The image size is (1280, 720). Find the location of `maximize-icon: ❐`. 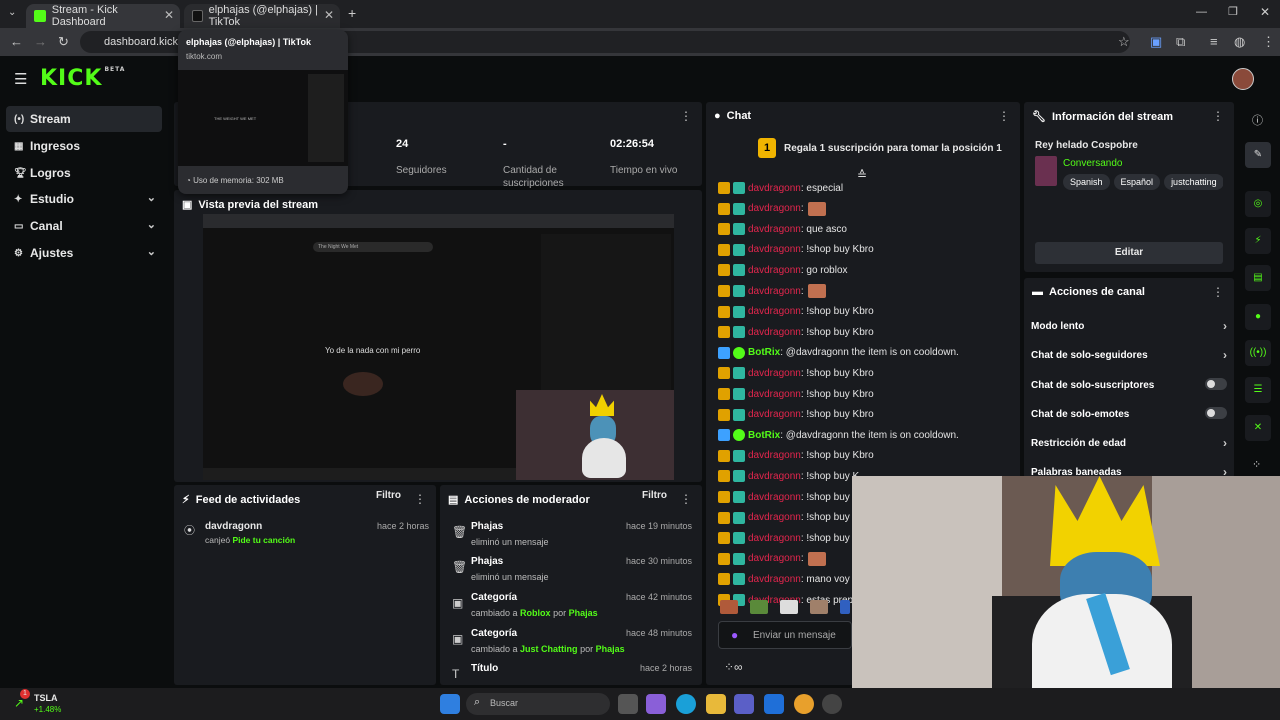

maximize-icon: ❐ is located at coordinates (1233, 11).